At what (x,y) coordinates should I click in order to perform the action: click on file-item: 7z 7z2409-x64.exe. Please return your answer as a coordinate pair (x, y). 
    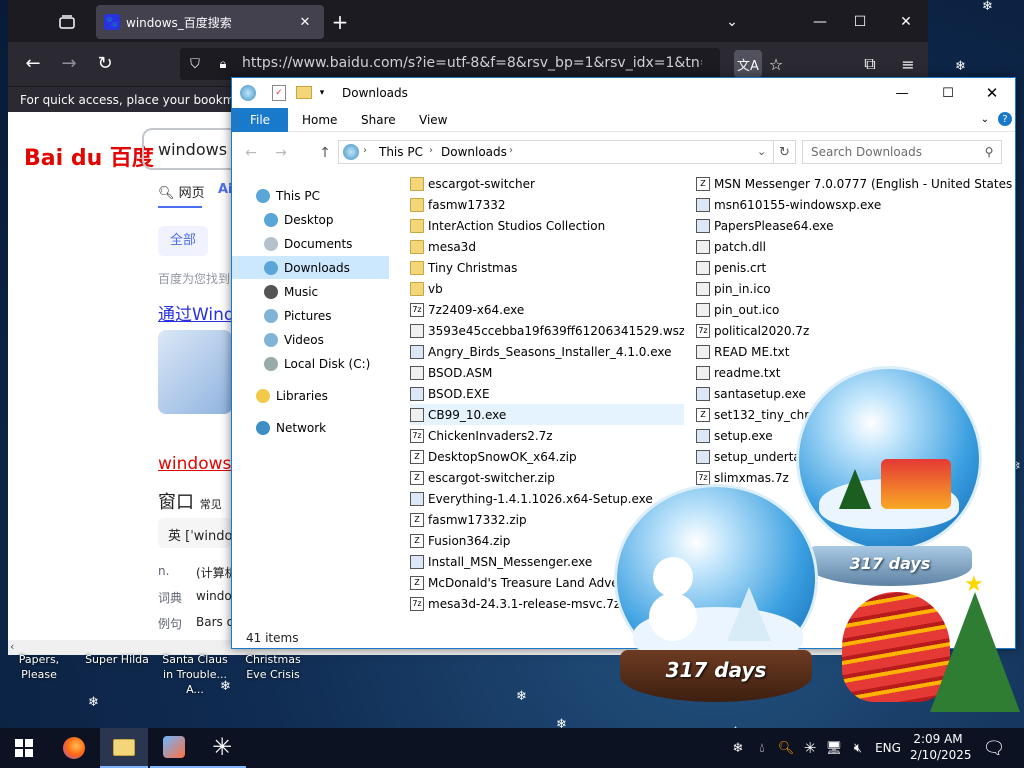
    Looking at the image, I should click on (547, 309).